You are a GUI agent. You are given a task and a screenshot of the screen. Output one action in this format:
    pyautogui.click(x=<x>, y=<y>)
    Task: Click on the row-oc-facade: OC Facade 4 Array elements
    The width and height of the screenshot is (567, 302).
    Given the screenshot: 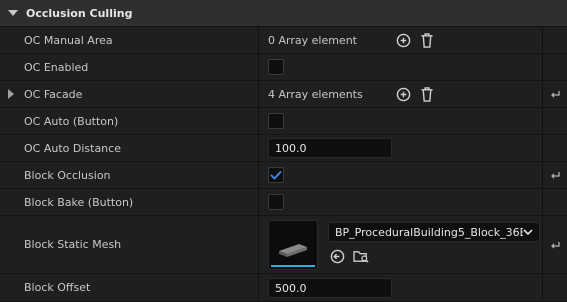 What is the action you would take?
    pyautogui.click(x=283, y=94)
    